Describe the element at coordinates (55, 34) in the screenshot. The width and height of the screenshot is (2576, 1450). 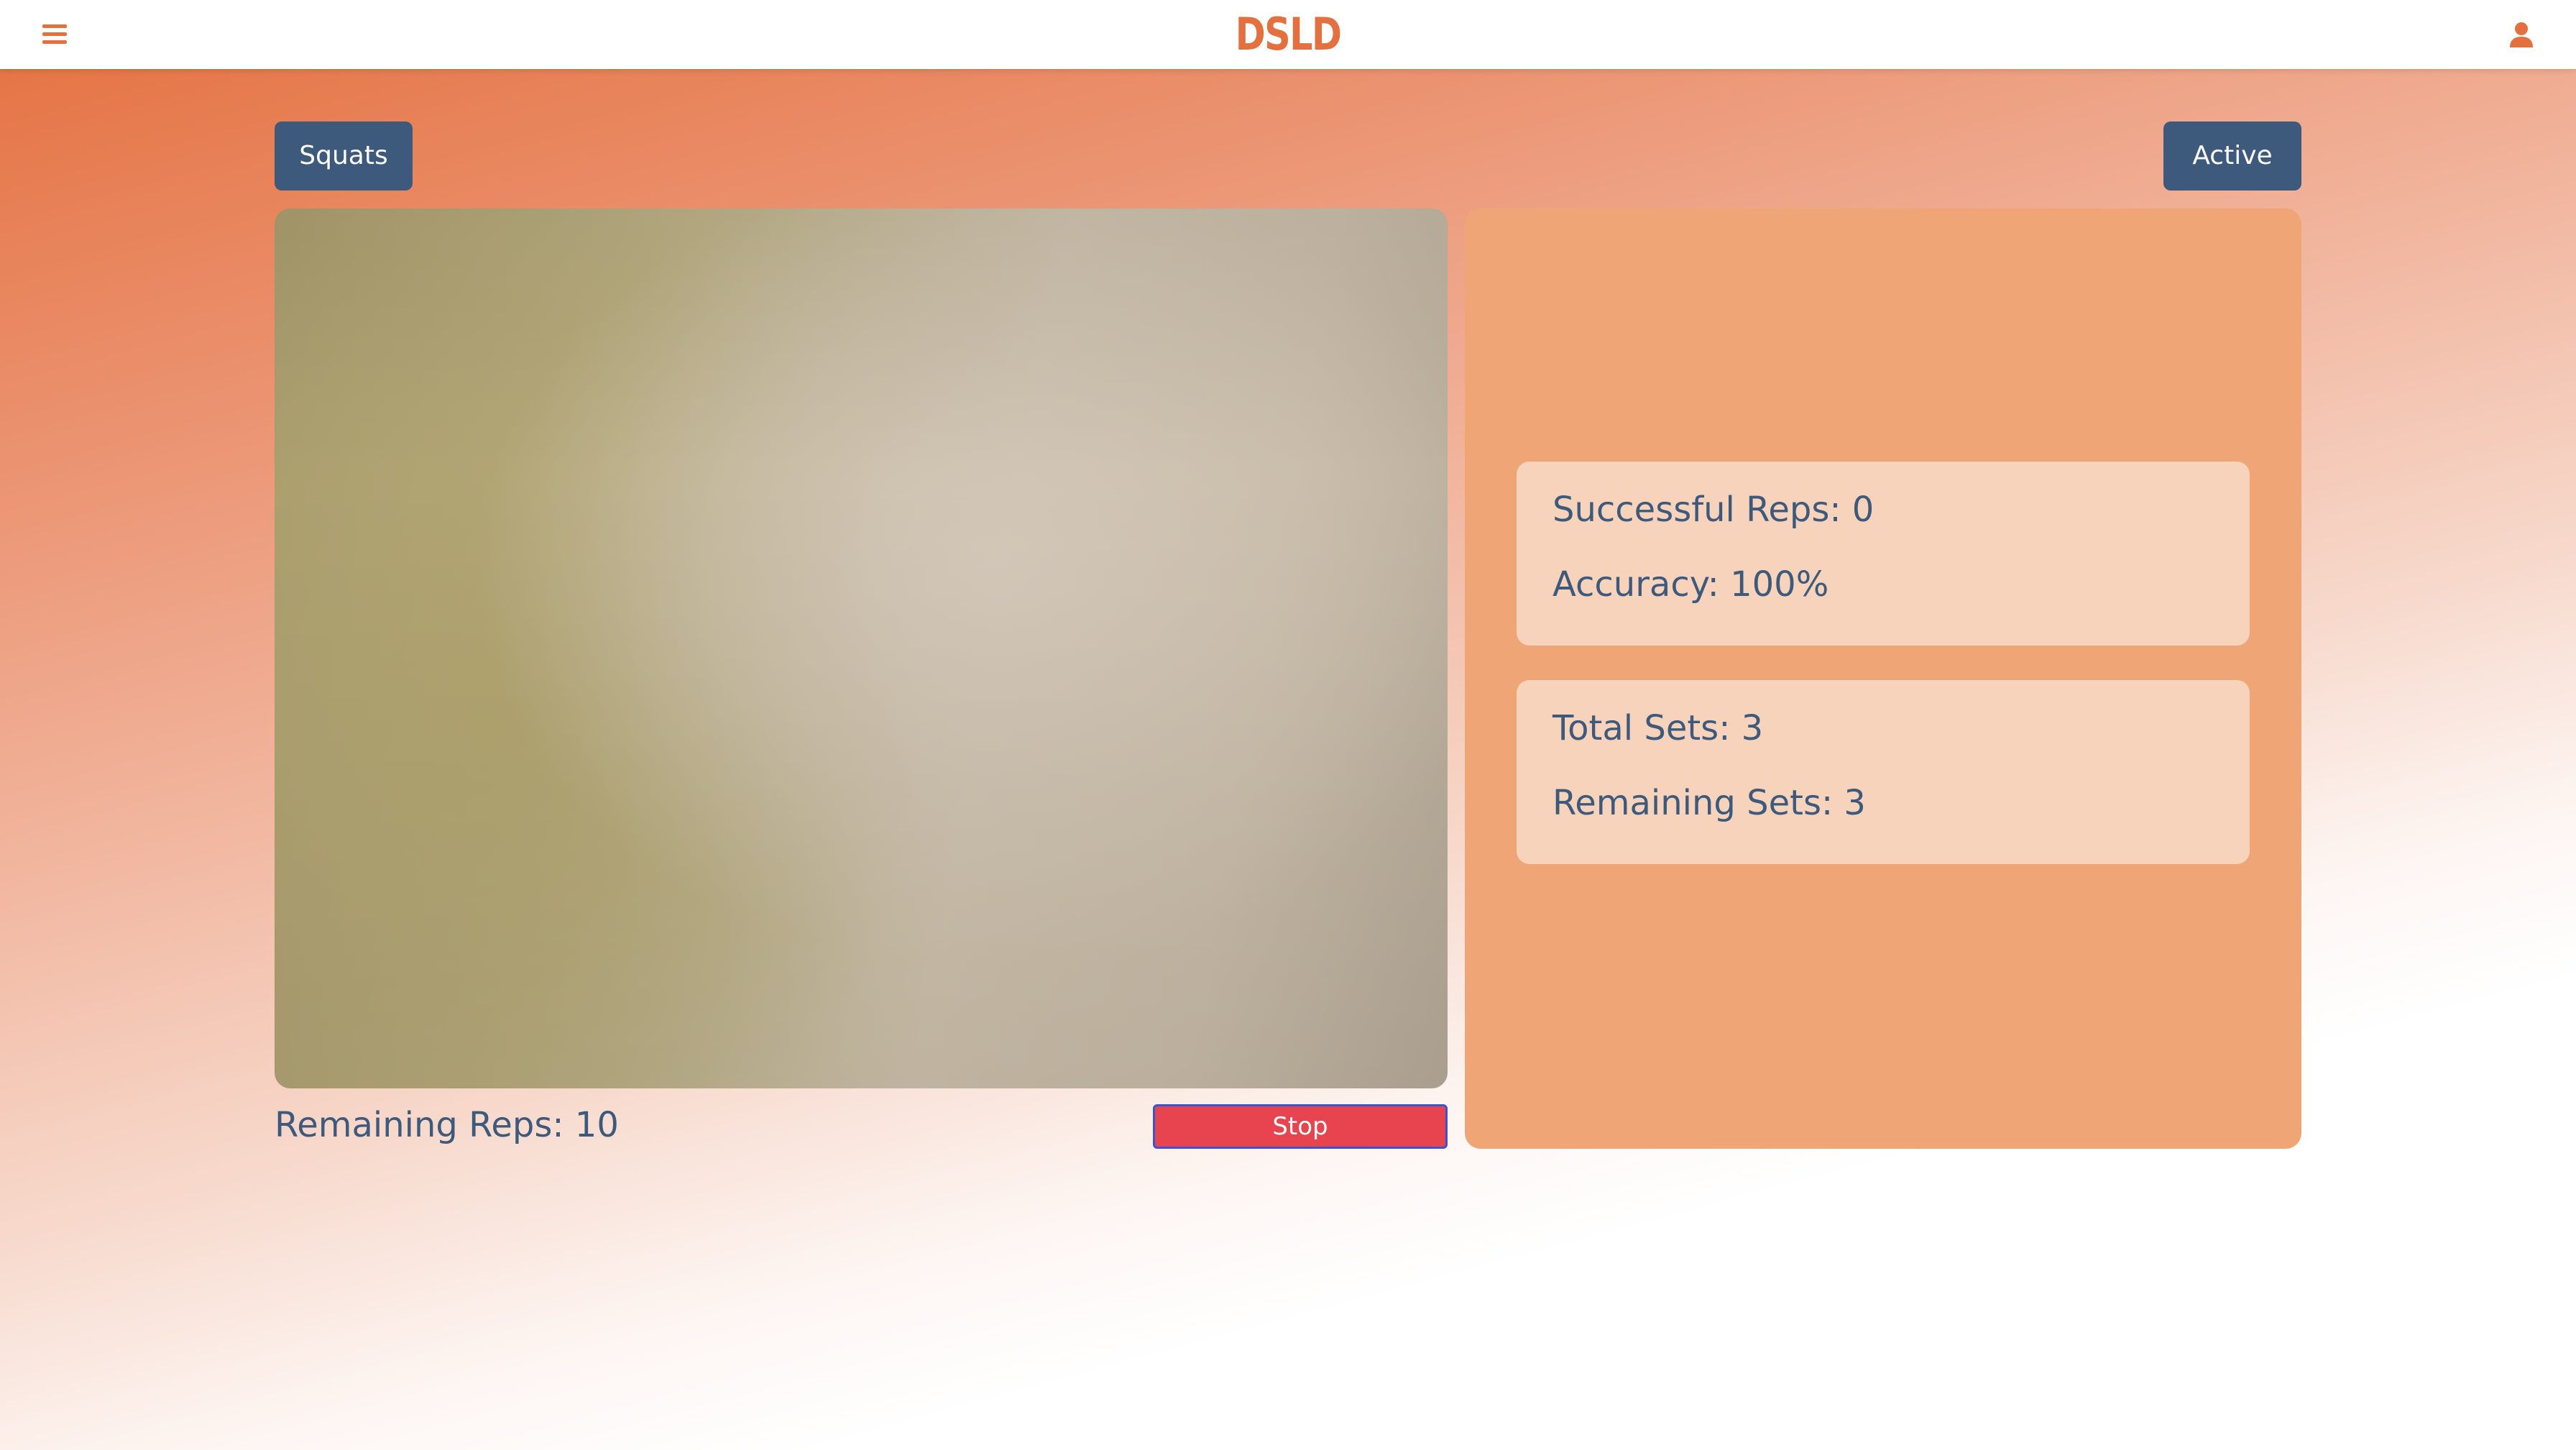
I see `hamburger-menu-icon` at that location.